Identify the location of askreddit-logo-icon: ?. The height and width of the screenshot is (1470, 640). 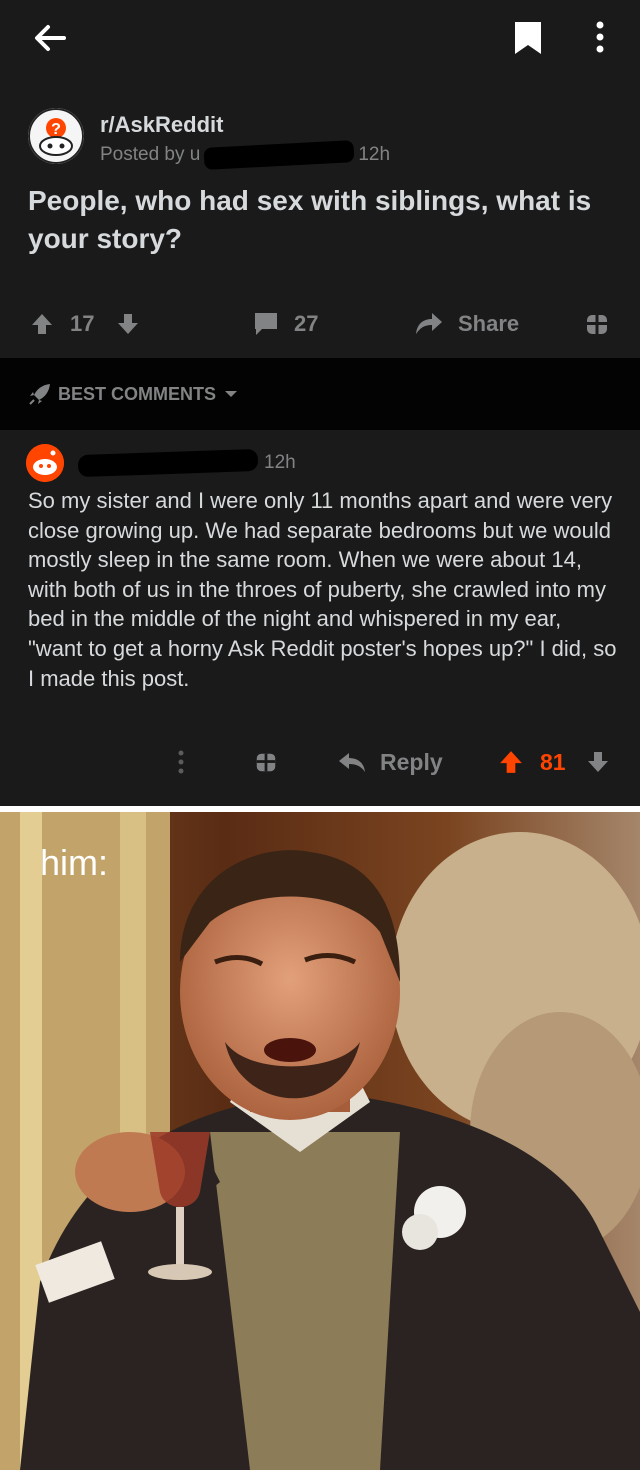
(56, 136).